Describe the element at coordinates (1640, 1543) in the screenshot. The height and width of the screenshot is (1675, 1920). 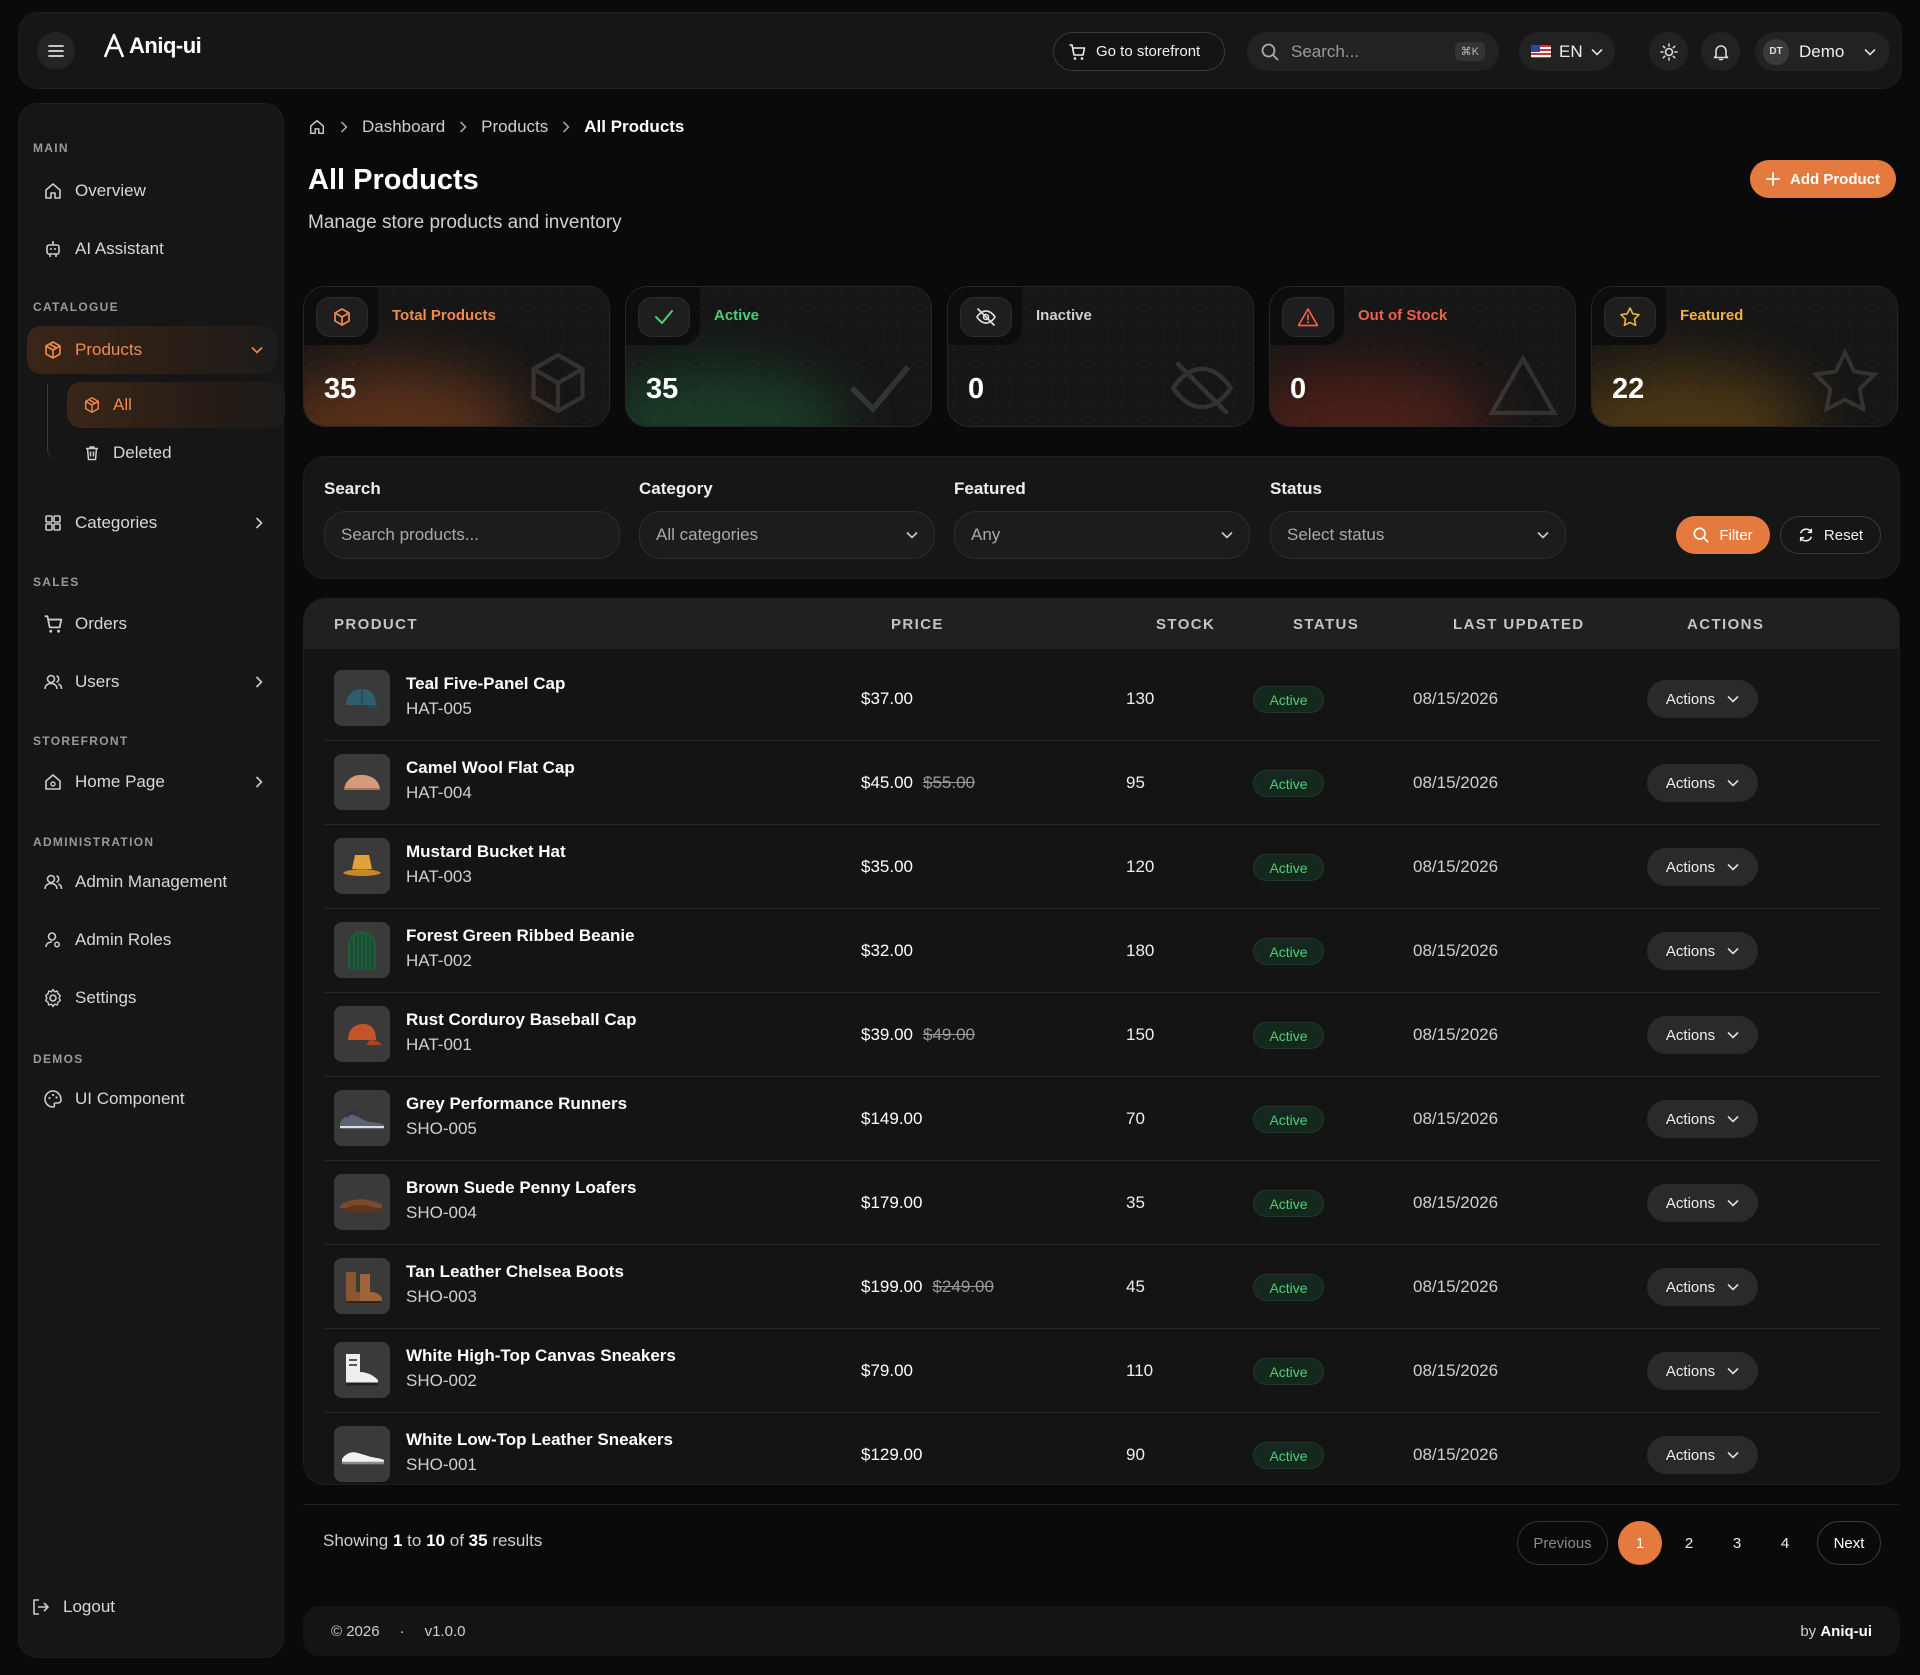
I see `page-button-1: 1` at that location.